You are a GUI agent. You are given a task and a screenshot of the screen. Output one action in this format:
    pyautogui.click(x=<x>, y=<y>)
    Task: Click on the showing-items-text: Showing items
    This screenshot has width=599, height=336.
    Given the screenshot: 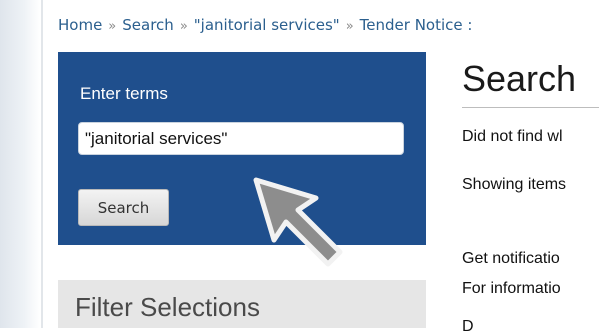 What is the action you would take?
    pyautogui.click(x=514, y=184)
    